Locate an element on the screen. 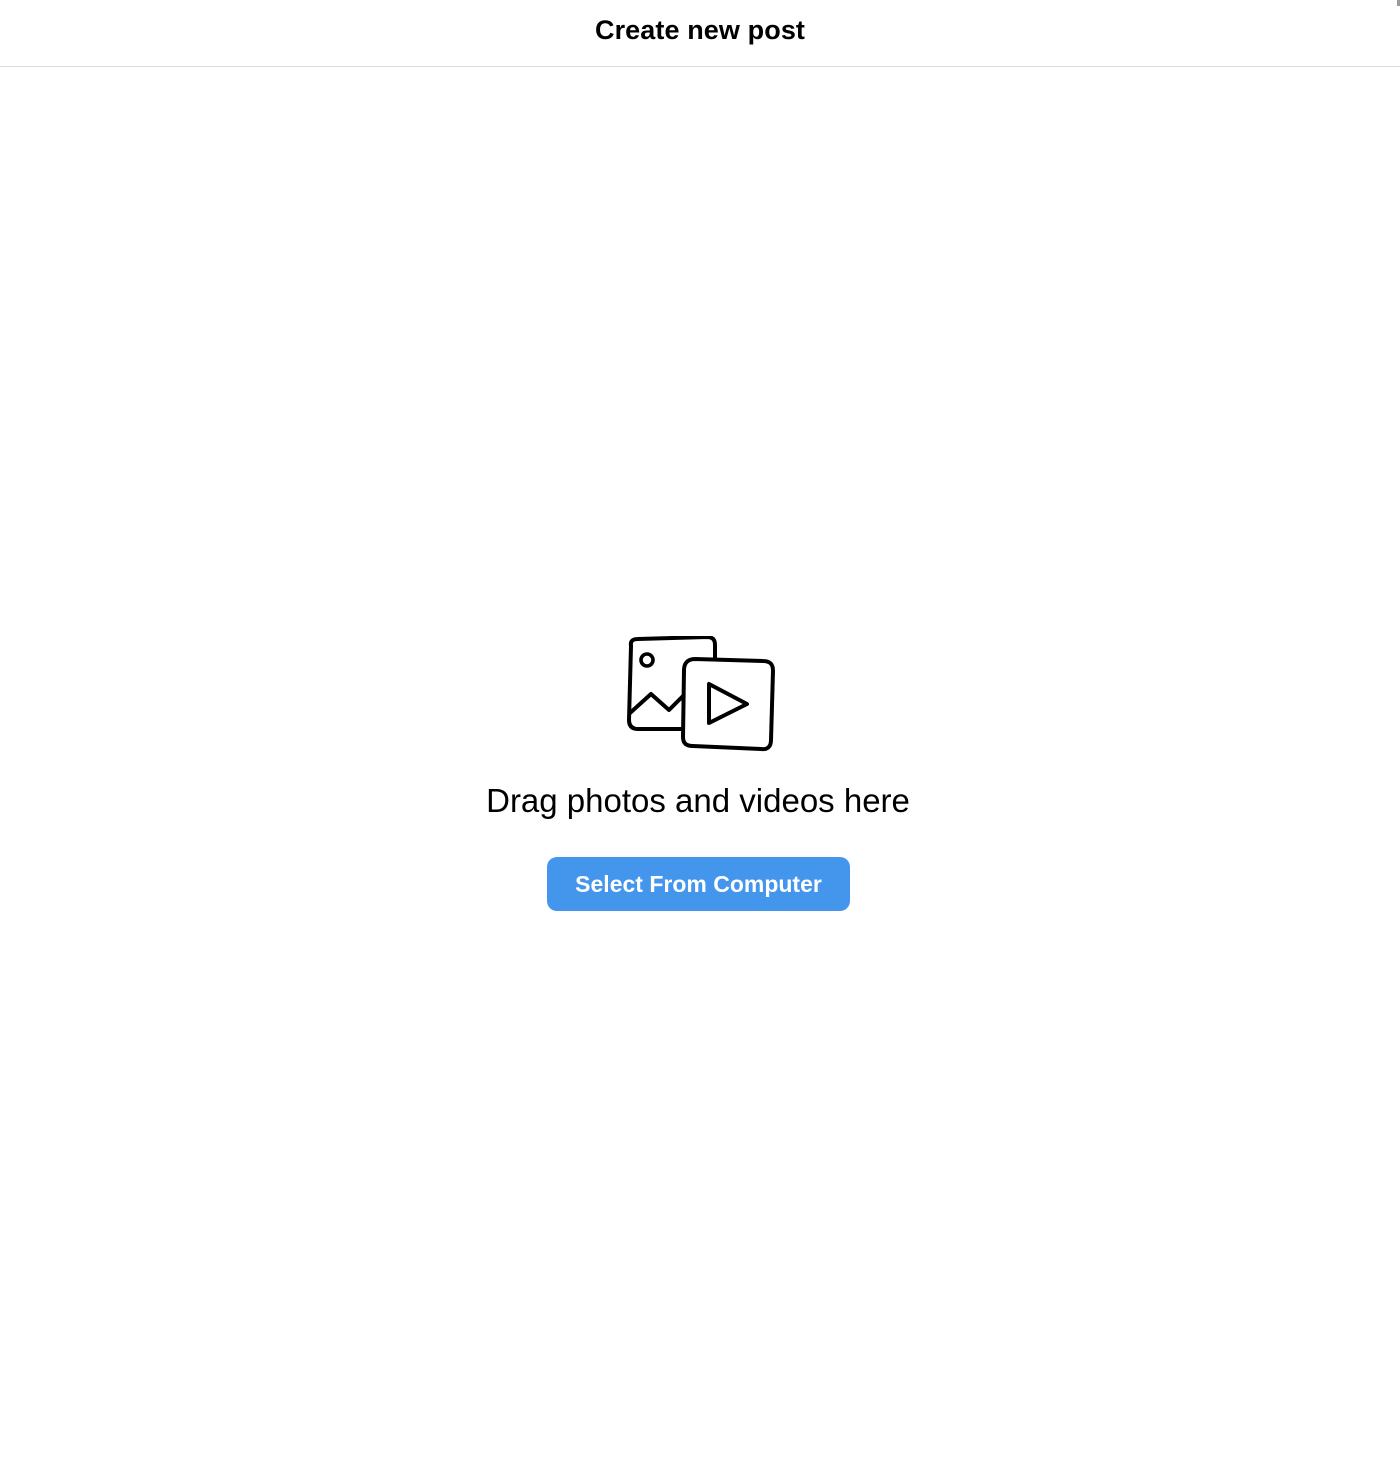  drag-photos-prompt: Drag photos and videos here is located at coordinates (698, 800).